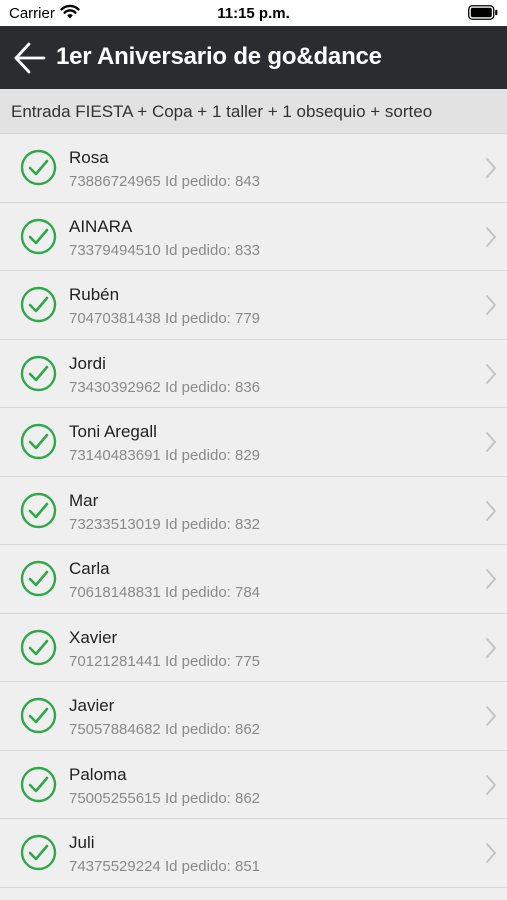  I want to click on attendee-details: 74375529224 Id pedido: 851, so click(164, 866).